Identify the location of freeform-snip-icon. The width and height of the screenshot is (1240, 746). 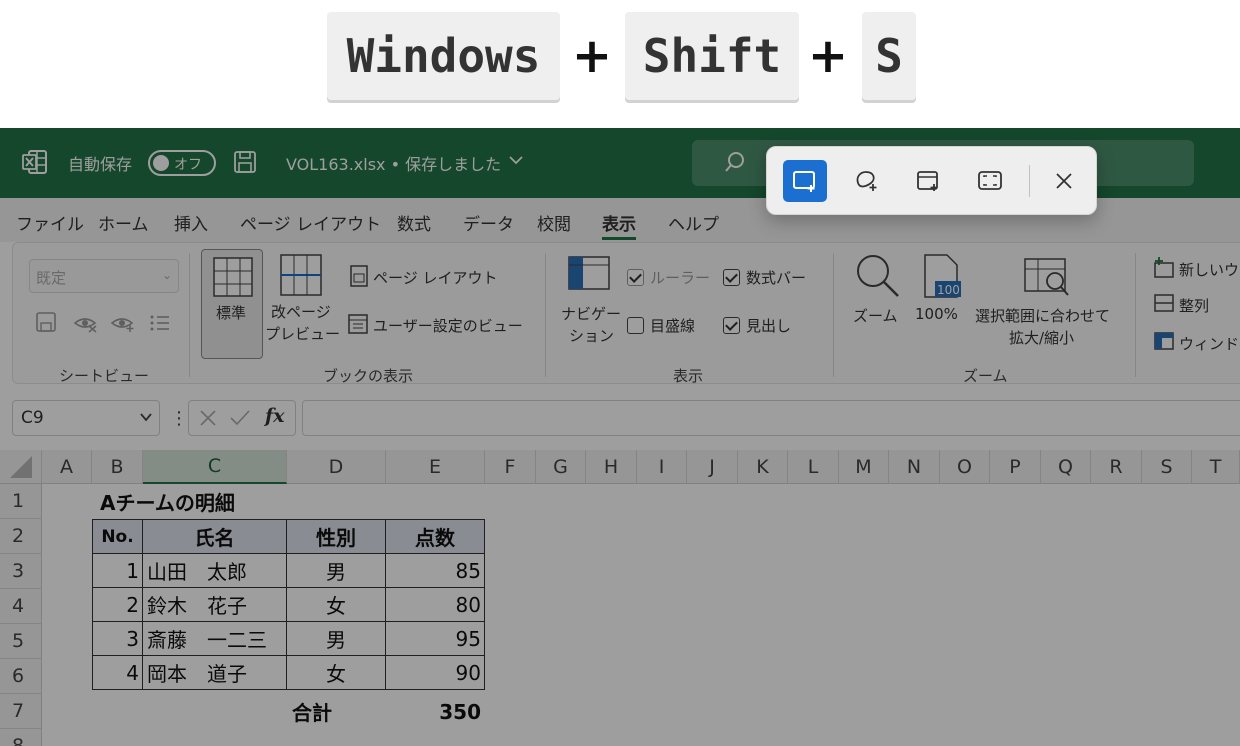
(866, 181).